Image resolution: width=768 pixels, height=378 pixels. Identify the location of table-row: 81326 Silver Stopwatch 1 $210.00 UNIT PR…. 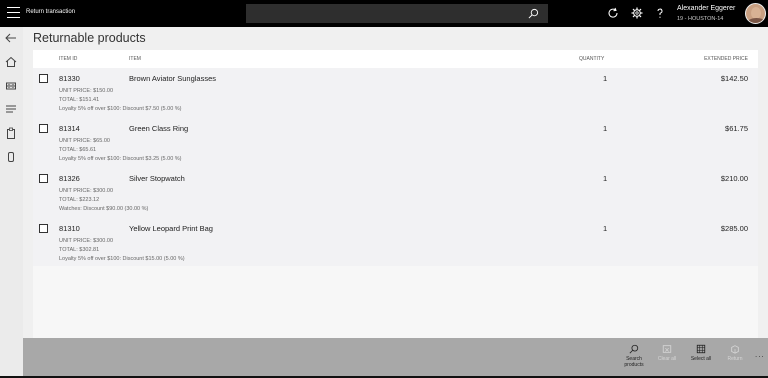
(395, 193).